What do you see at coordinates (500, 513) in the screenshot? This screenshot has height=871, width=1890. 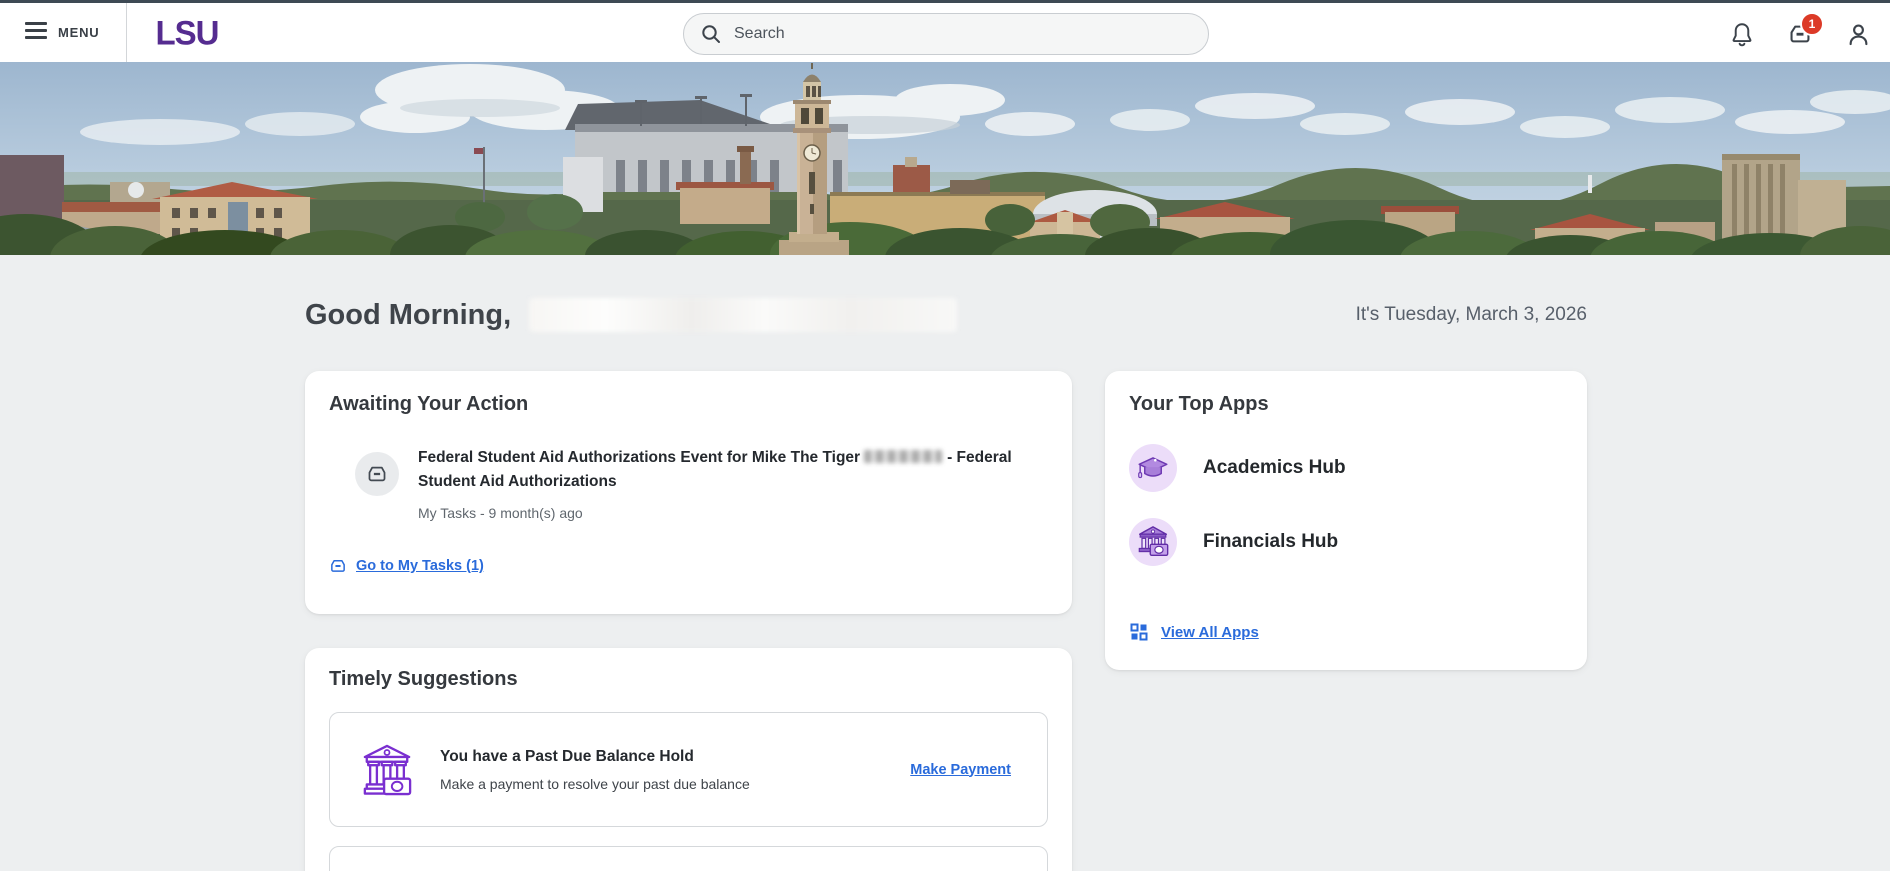 I see `task-meta: My Tasks - 9 month(s) ago` at bounding box center [500, 513].